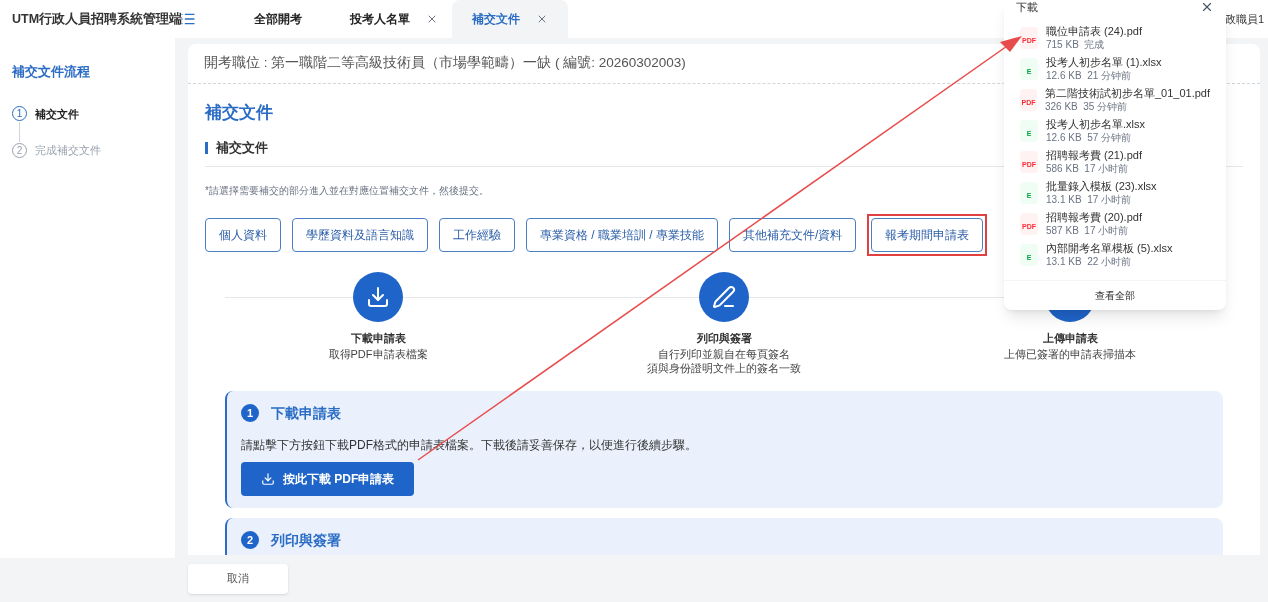 Image resolution: width=1268 pixels, height=602 pixels. Describe the element at coordinates (394, 19) in the screenshot. I see `tab: 投考人名單` at that location.